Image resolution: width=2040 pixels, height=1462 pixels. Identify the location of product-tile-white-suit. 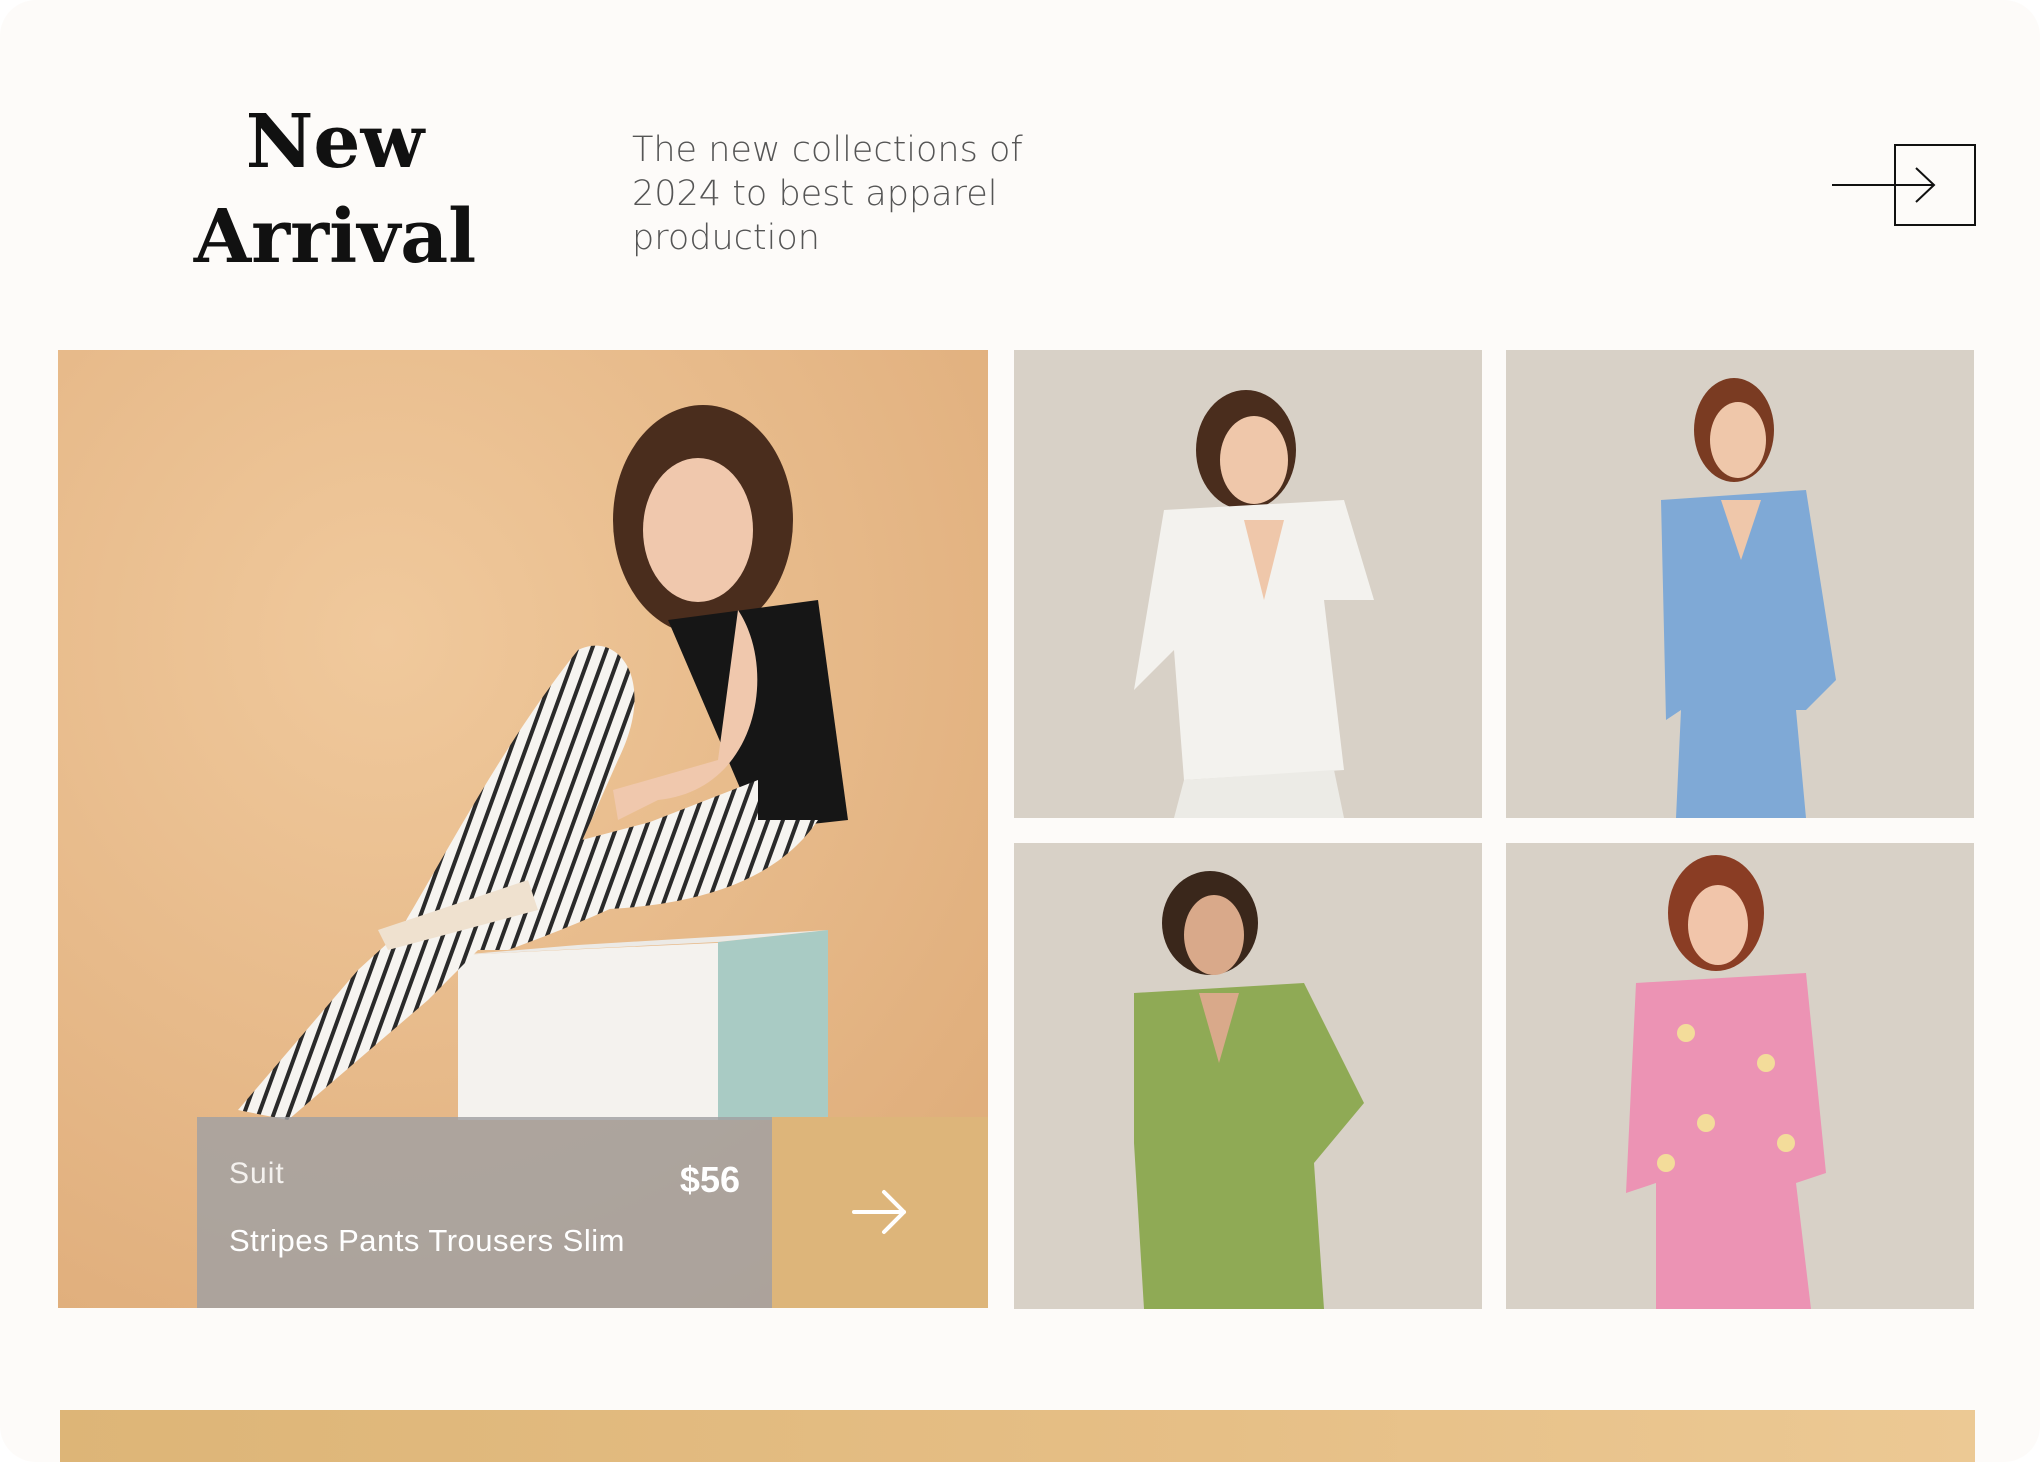
(1248, 584).